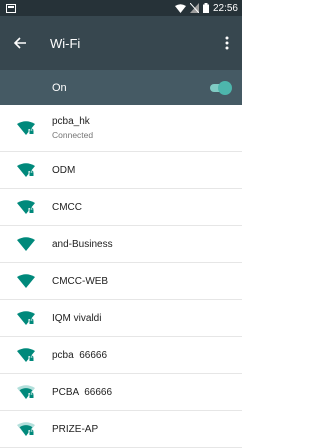 This screenshot has width=320, height=448. What do you see at coordinates (225, 8) in the screenshot?
I see `status-time: 22:56` at bounding box center [225, 8].